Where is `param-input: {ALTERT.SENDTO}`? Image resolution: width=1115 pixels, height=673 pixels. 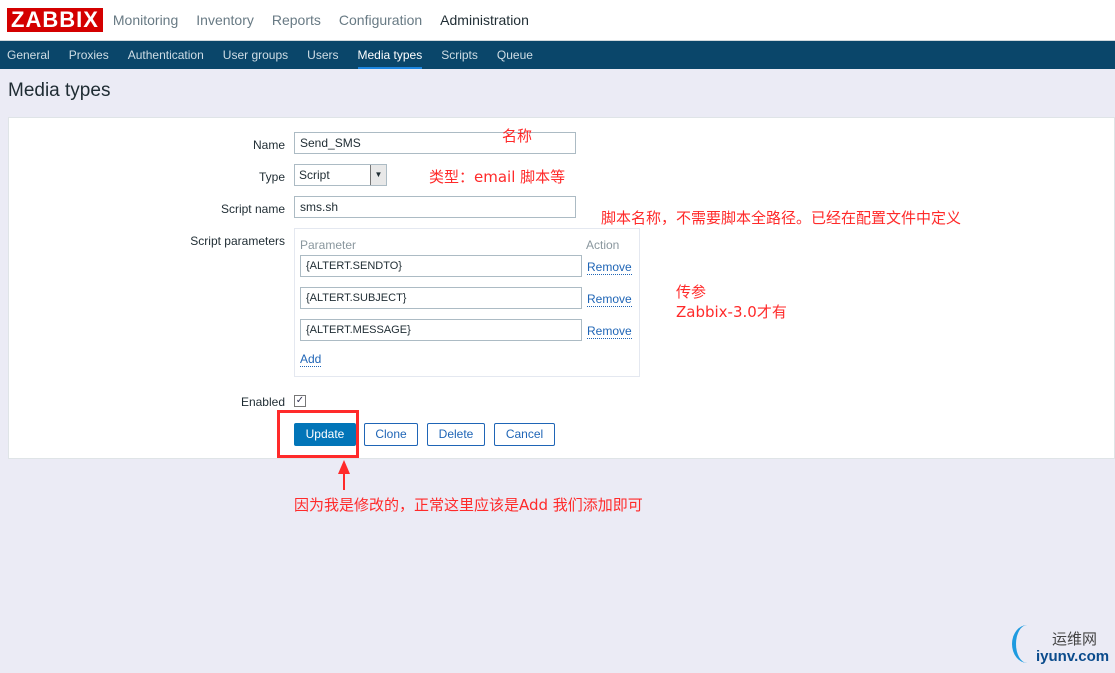 param-input: {ALTERT.SENDTO} is located at coordinates (441, 266).